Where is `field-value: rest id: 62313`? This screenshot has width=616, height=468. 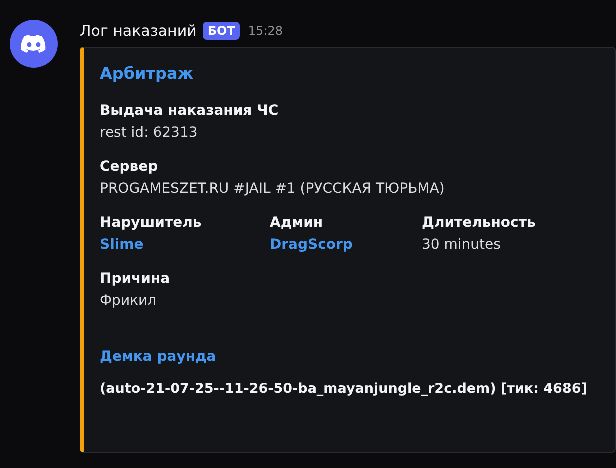 field-value: rest id: 62313 is located at coordinates (149, 133).